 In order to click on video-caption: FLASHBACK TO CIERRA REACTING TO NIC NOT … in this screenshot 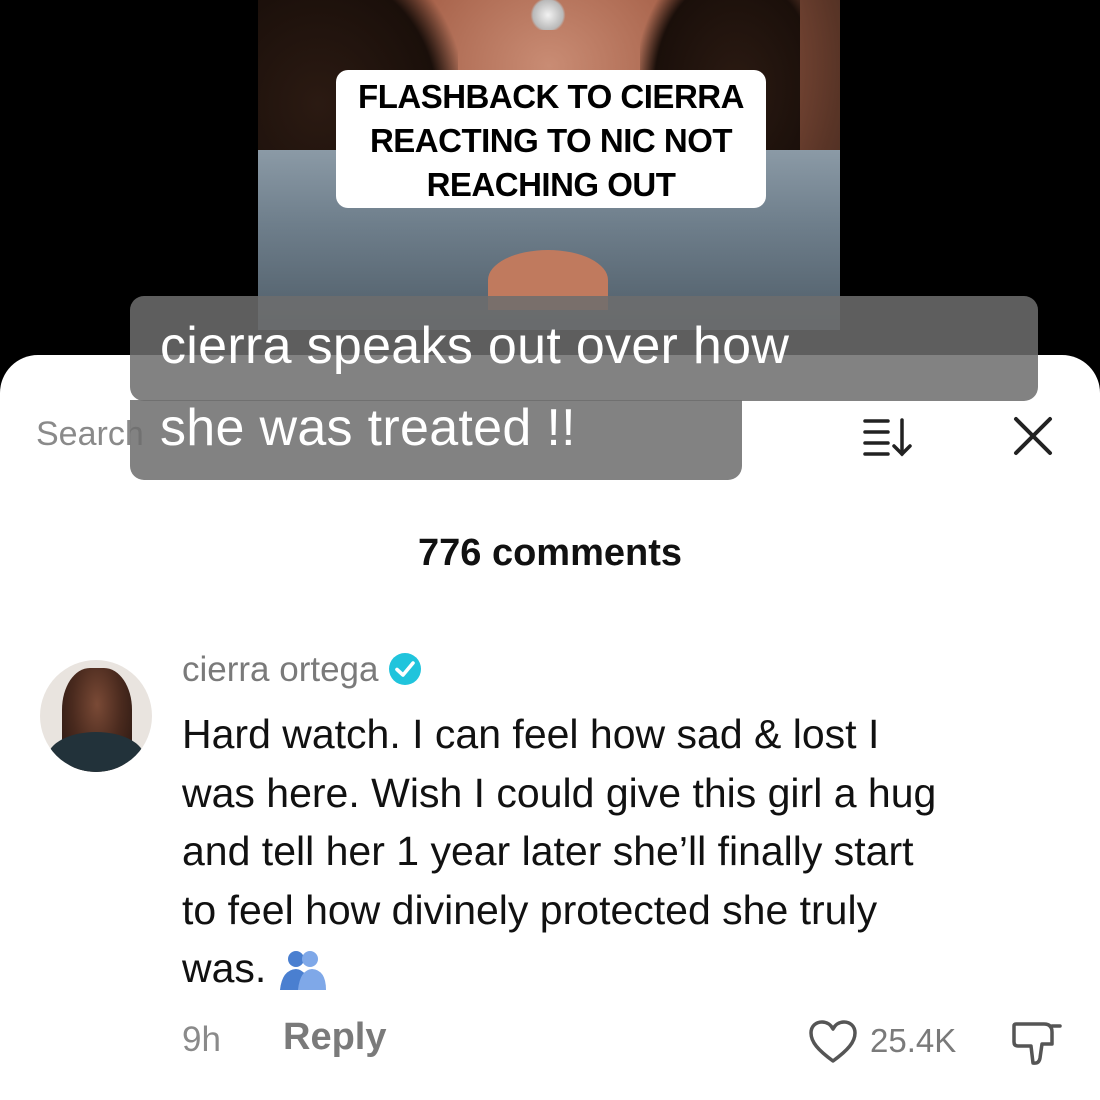, I will do `click(551, 139)`.